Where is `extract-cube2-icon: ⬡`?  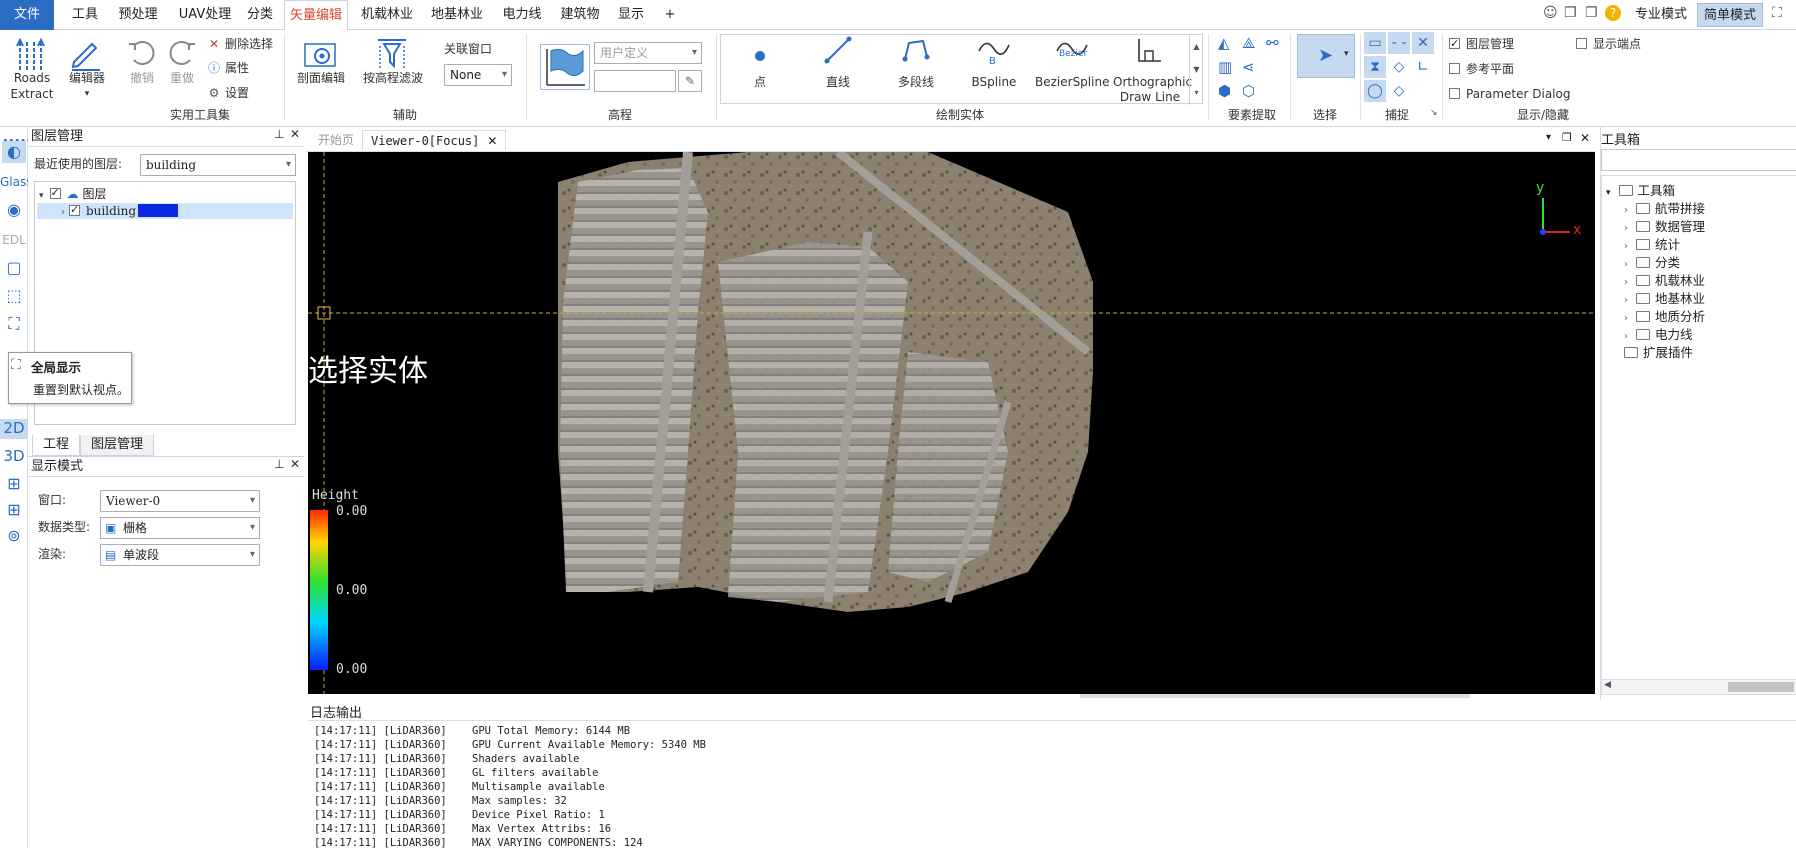 extract-cube2-icon: ⬡ is located at coordinates (1248, 91).